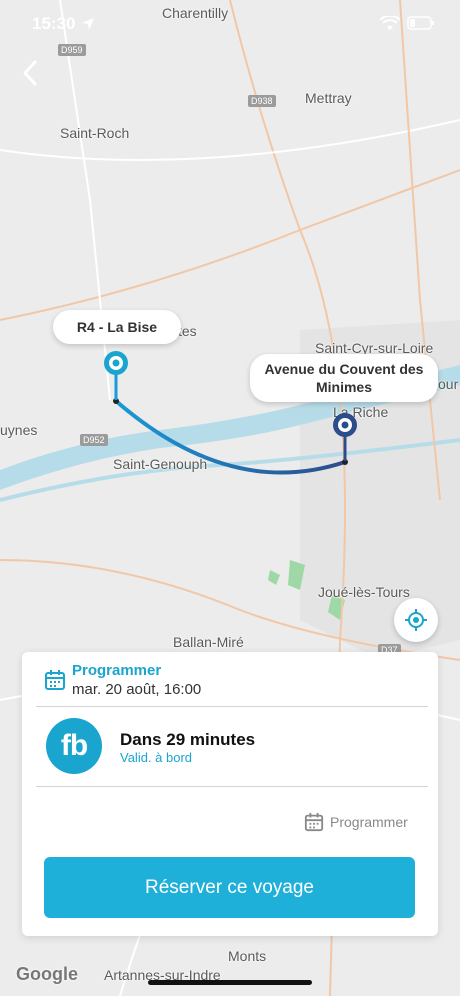 The width and height of the screenshot is (460, 996). Describe the element at coordinates (188, 739) in the screenshot. I see `trip-title: Dans 29 minutes` at that location.